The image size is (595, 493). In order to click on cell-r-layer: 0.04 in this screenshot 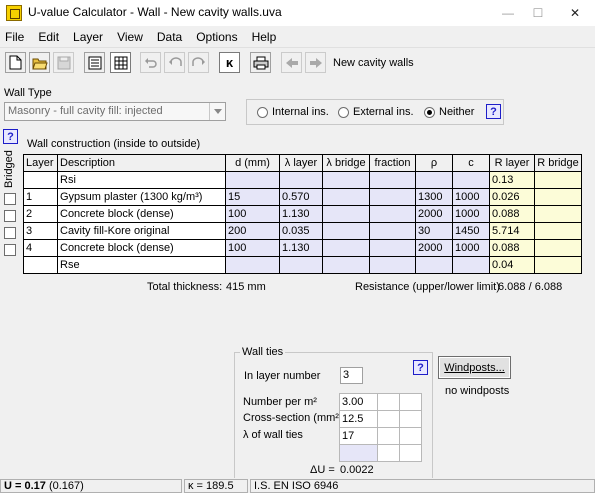, I will do `click(512, 265)`.